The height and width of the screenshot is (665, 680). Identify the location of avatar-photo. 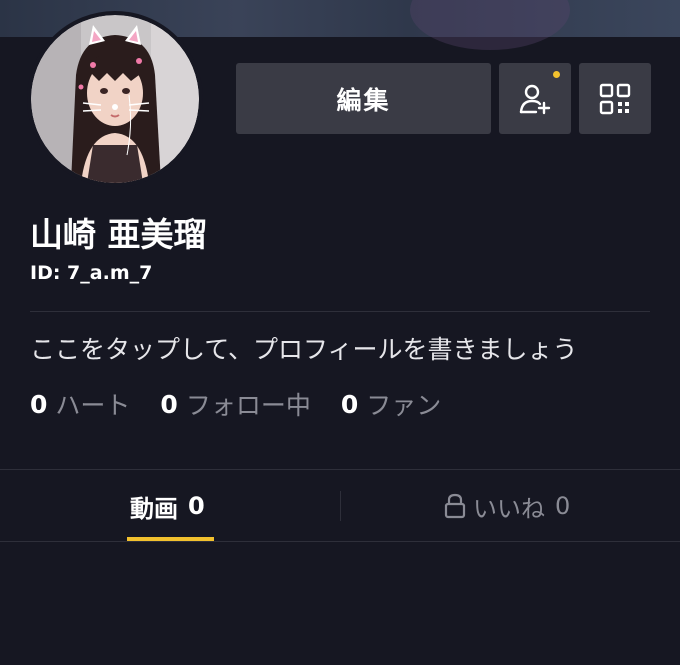
(115, 99).